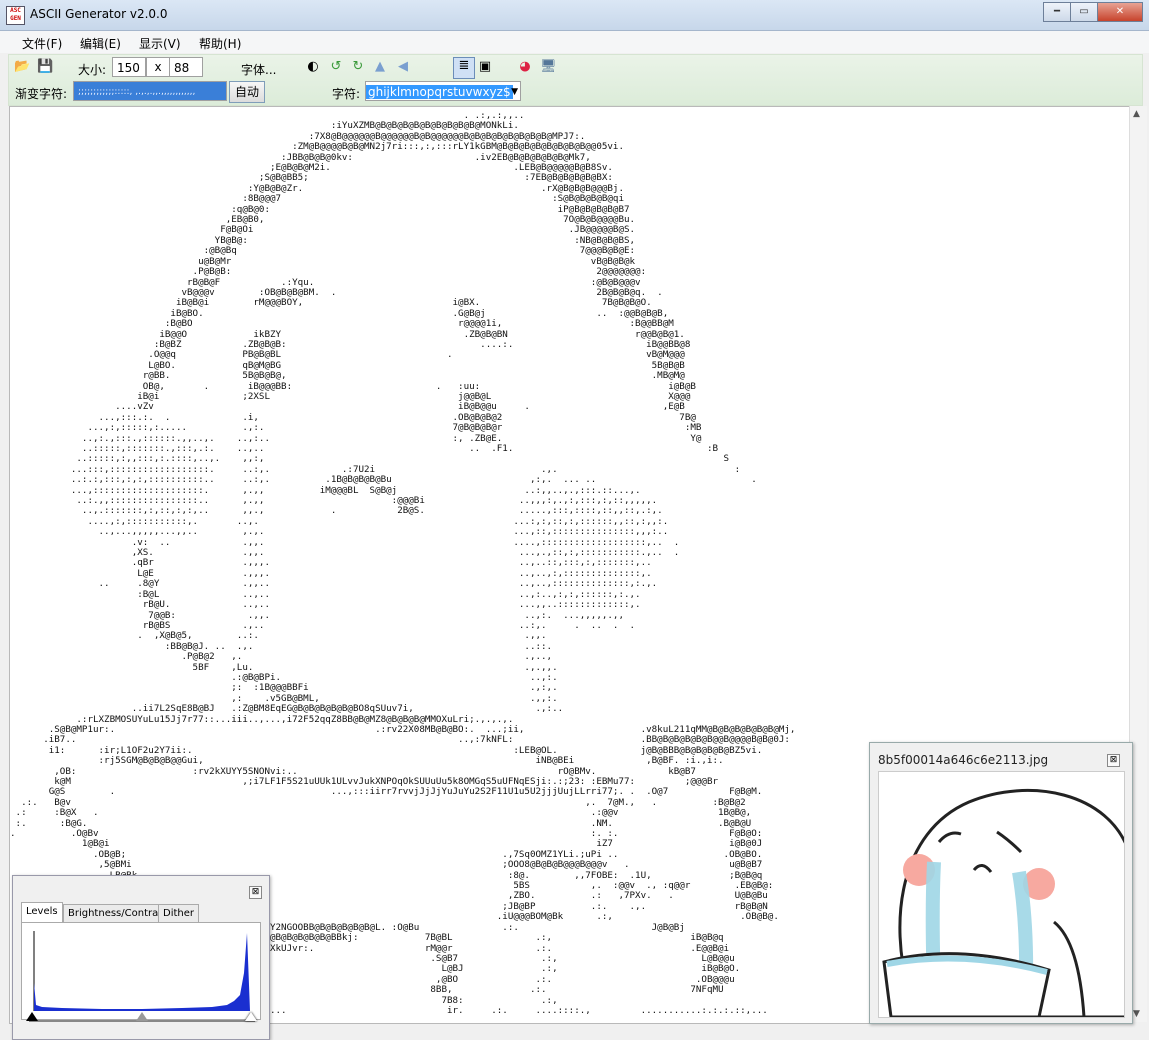 This screenshot has width=1149, height=1040. Describe the element at coordinates (32, 1016) in the screenshot. I see `black-point-handle` at that location.